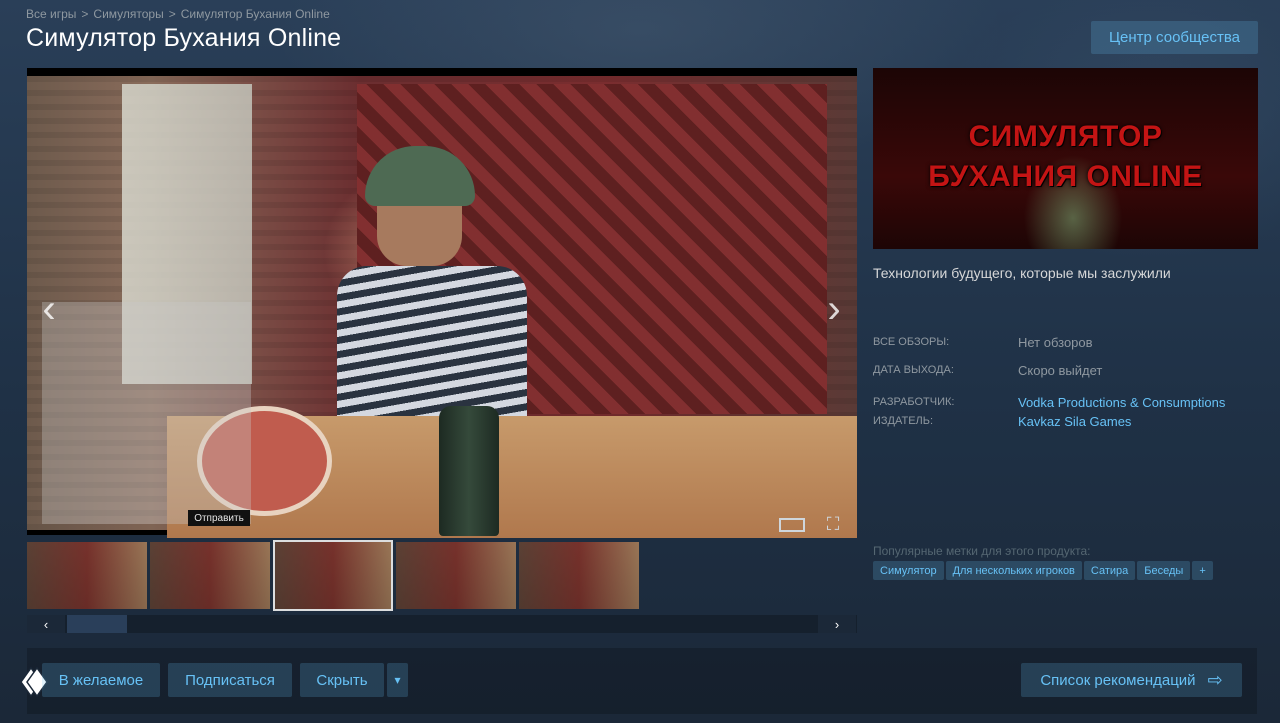  What do you see at coordinates (51, 14) in the screenshot?
I see `breadcrumb-all-games: Все игры` at bounding box center [51, 14].